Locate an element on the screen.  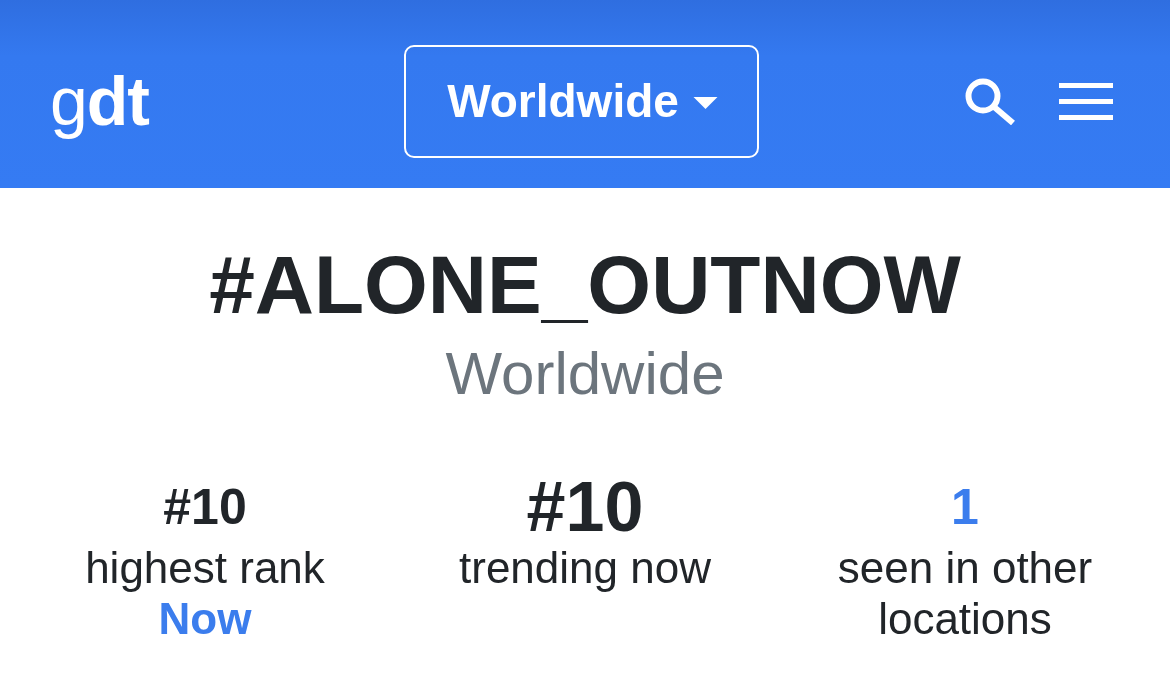
locations-count-link: 1 is located at coordinates (965, 509).